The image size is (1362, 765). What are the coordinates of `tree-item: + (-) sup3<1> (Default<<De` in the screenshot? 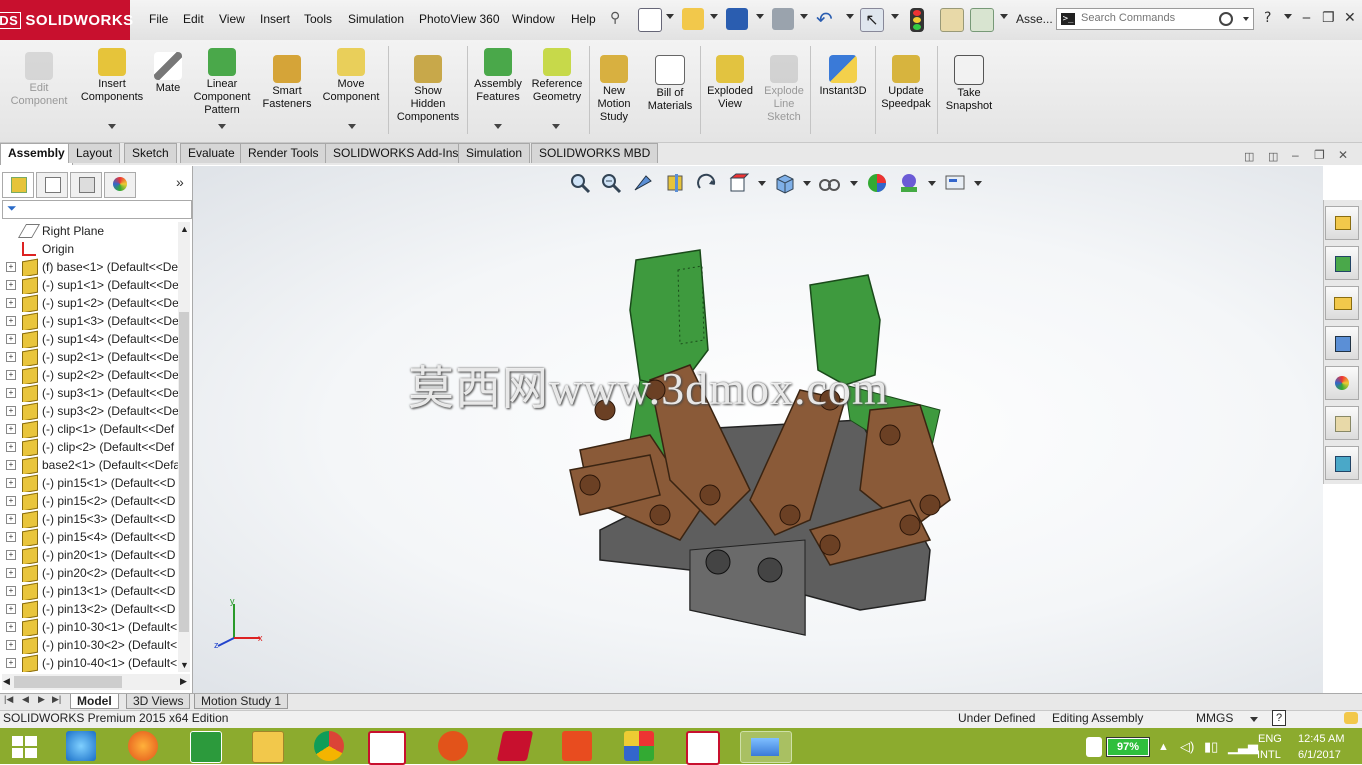 It's located at (90, 393).